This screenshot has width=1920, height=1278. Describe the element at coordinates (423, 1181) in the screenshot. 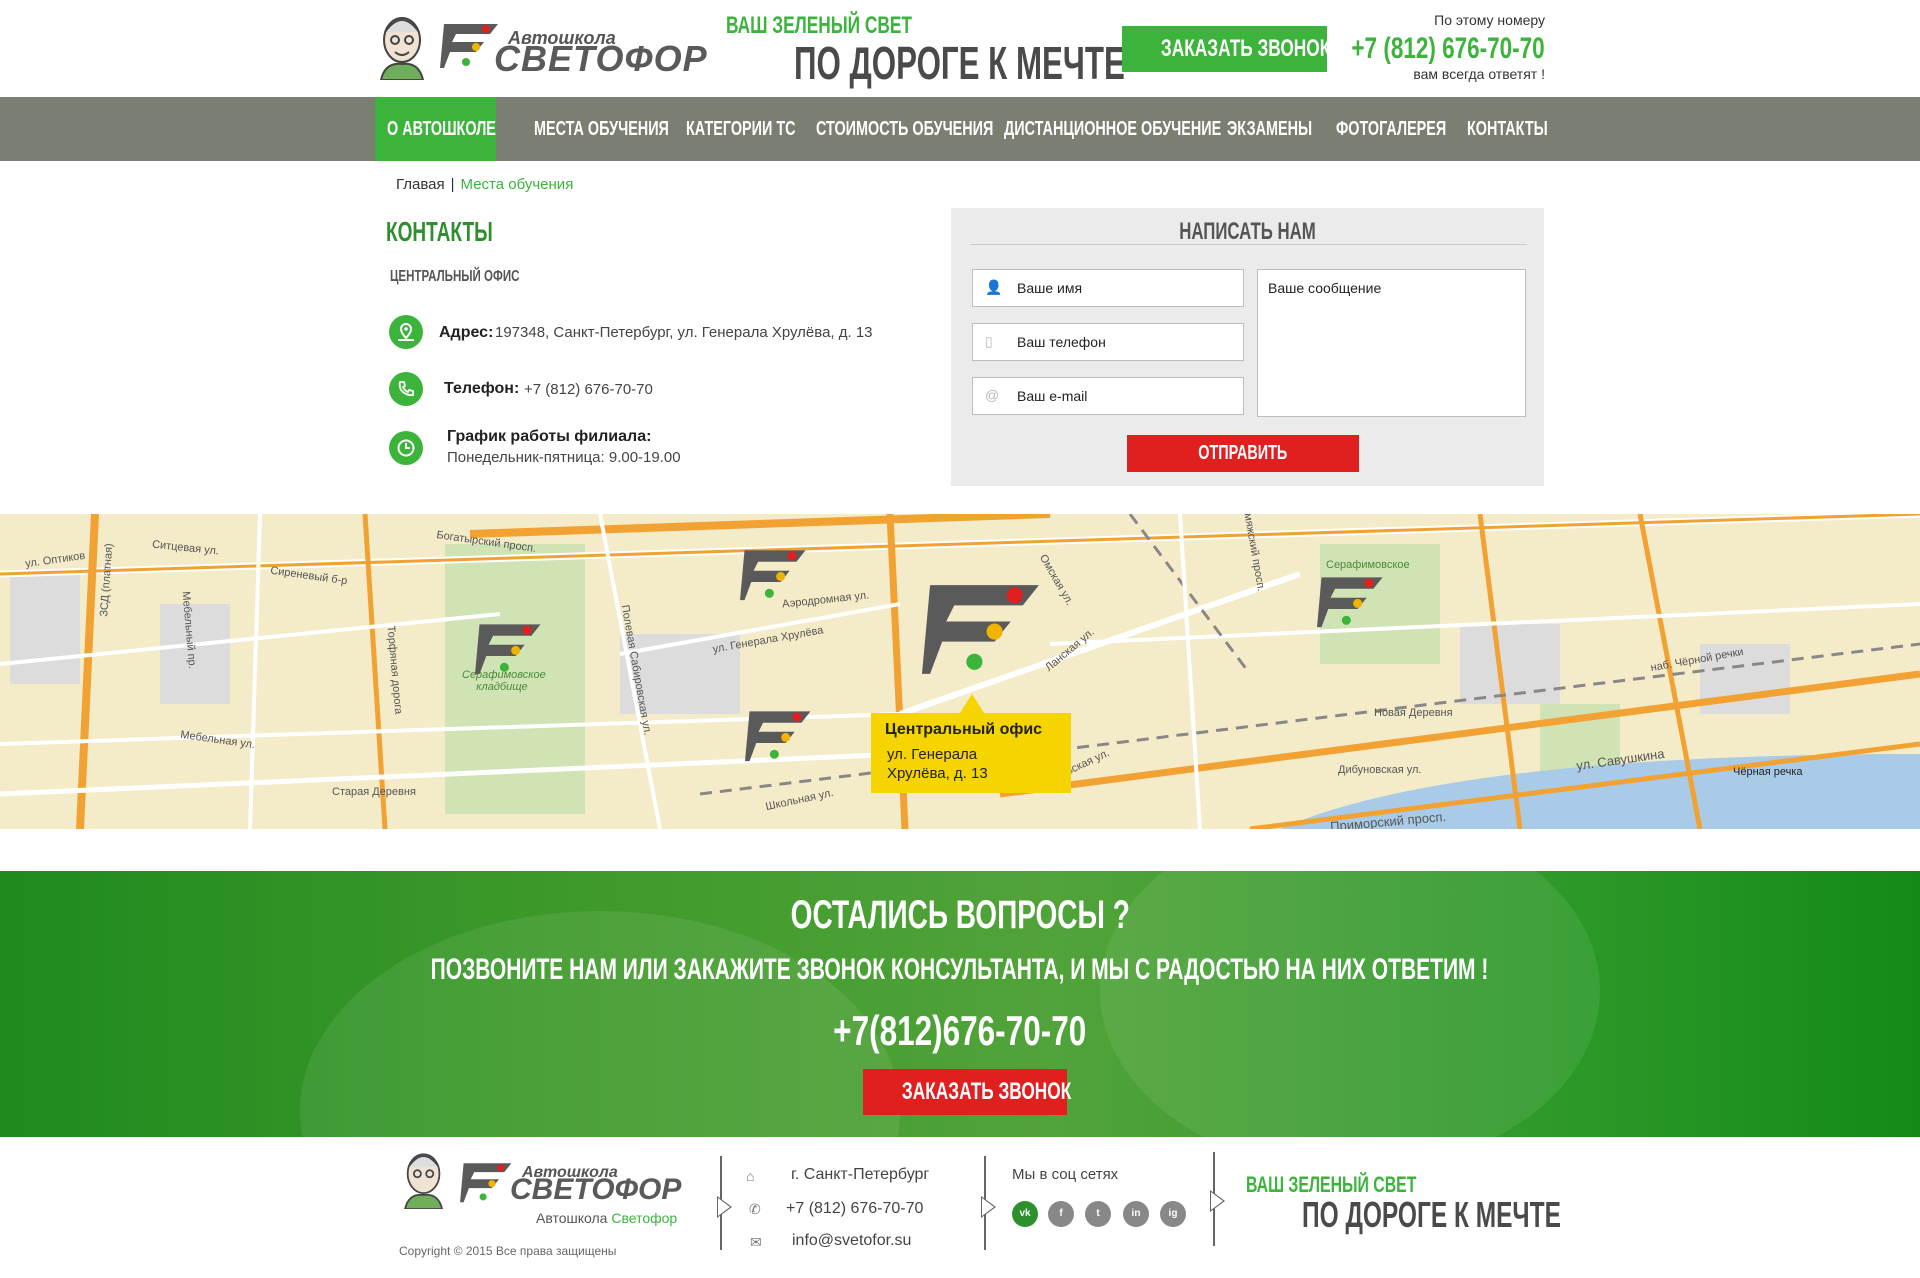

I see `footer-avatar-icon` at that location.